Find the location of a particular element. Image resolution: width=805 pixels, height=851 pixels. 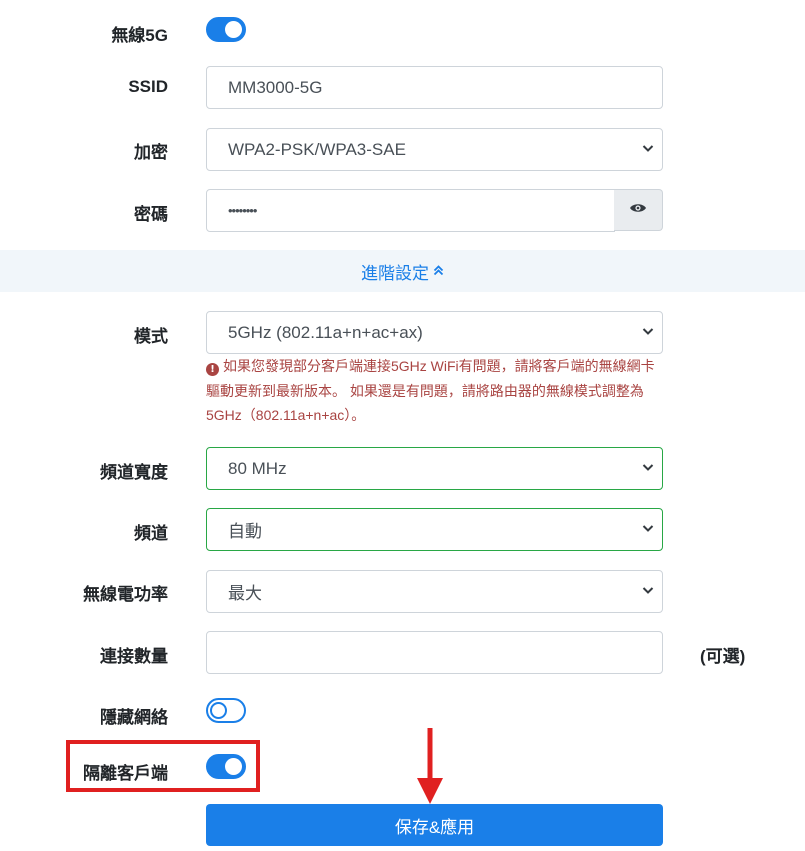

encryption-select: WPA2-PSK/WPA3-SAE is located at coordinates (434, 149).